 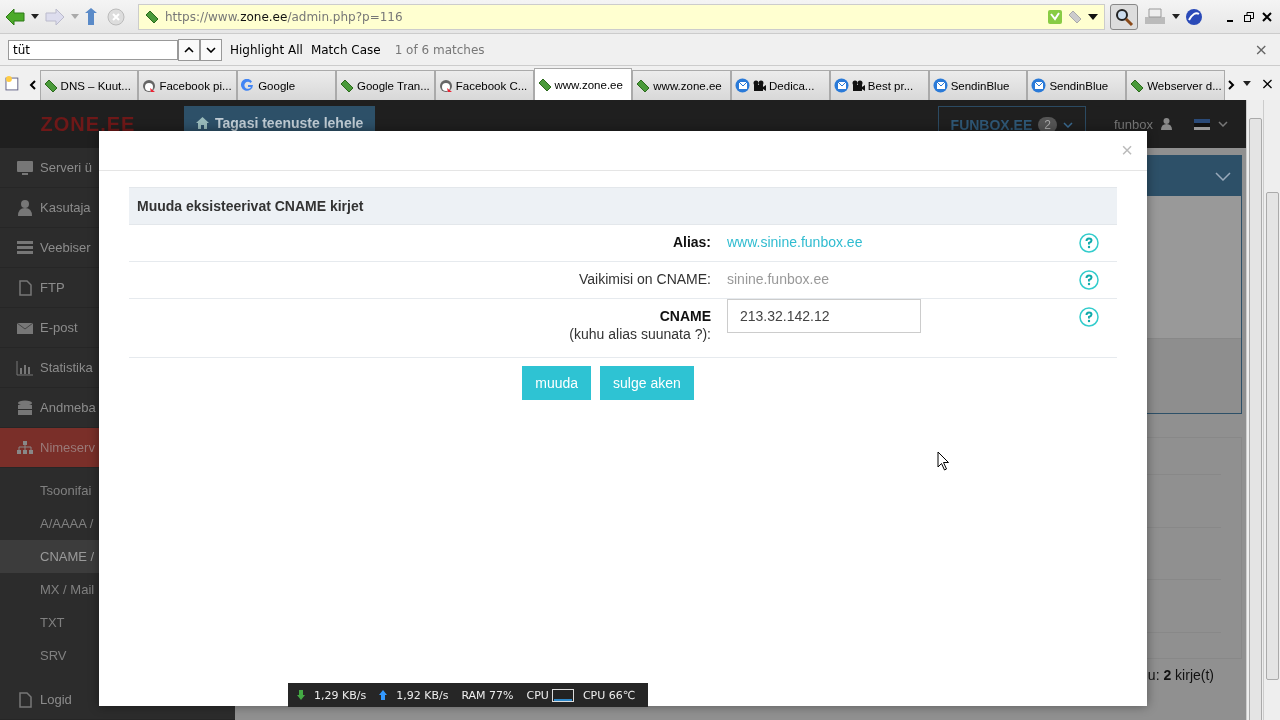 What do you see at coordinates (562, 695) in the screenshot?
I see `cpu-graph` at bounding box center [562, 695].